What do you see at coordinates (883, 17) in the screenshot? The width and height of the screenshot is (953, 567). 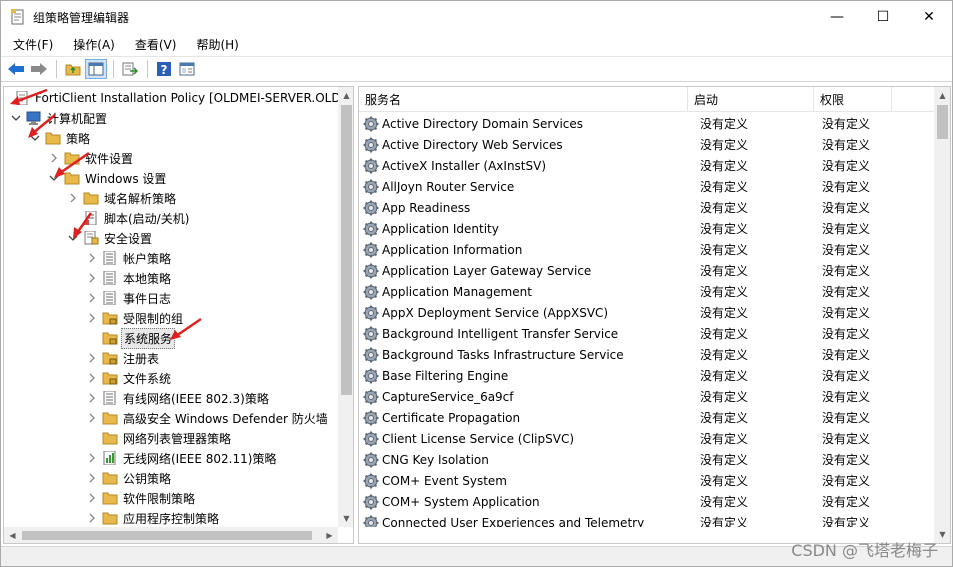 I see `maximize-button: ☐` at bounding box center [883, 17].